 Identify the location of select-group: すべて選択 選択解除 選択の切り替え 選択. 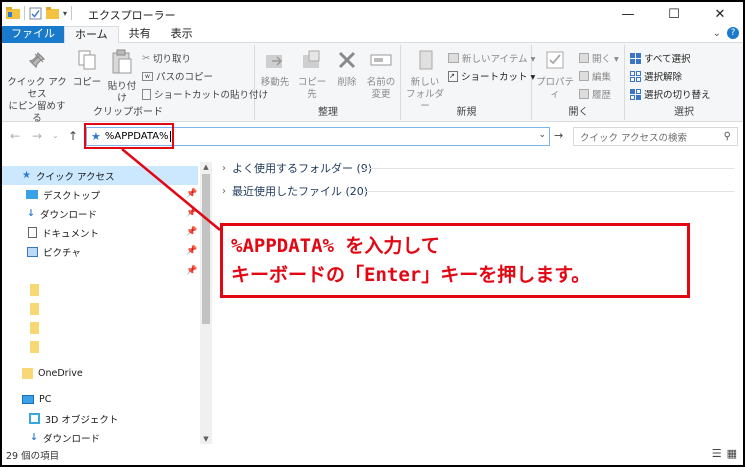
(684, 82).